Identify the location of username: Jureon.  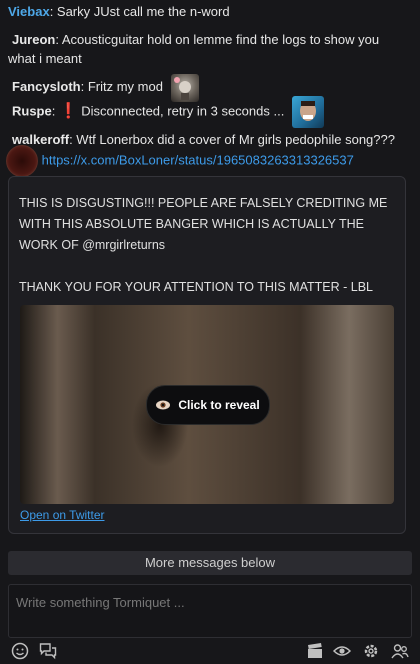
(33, 39).